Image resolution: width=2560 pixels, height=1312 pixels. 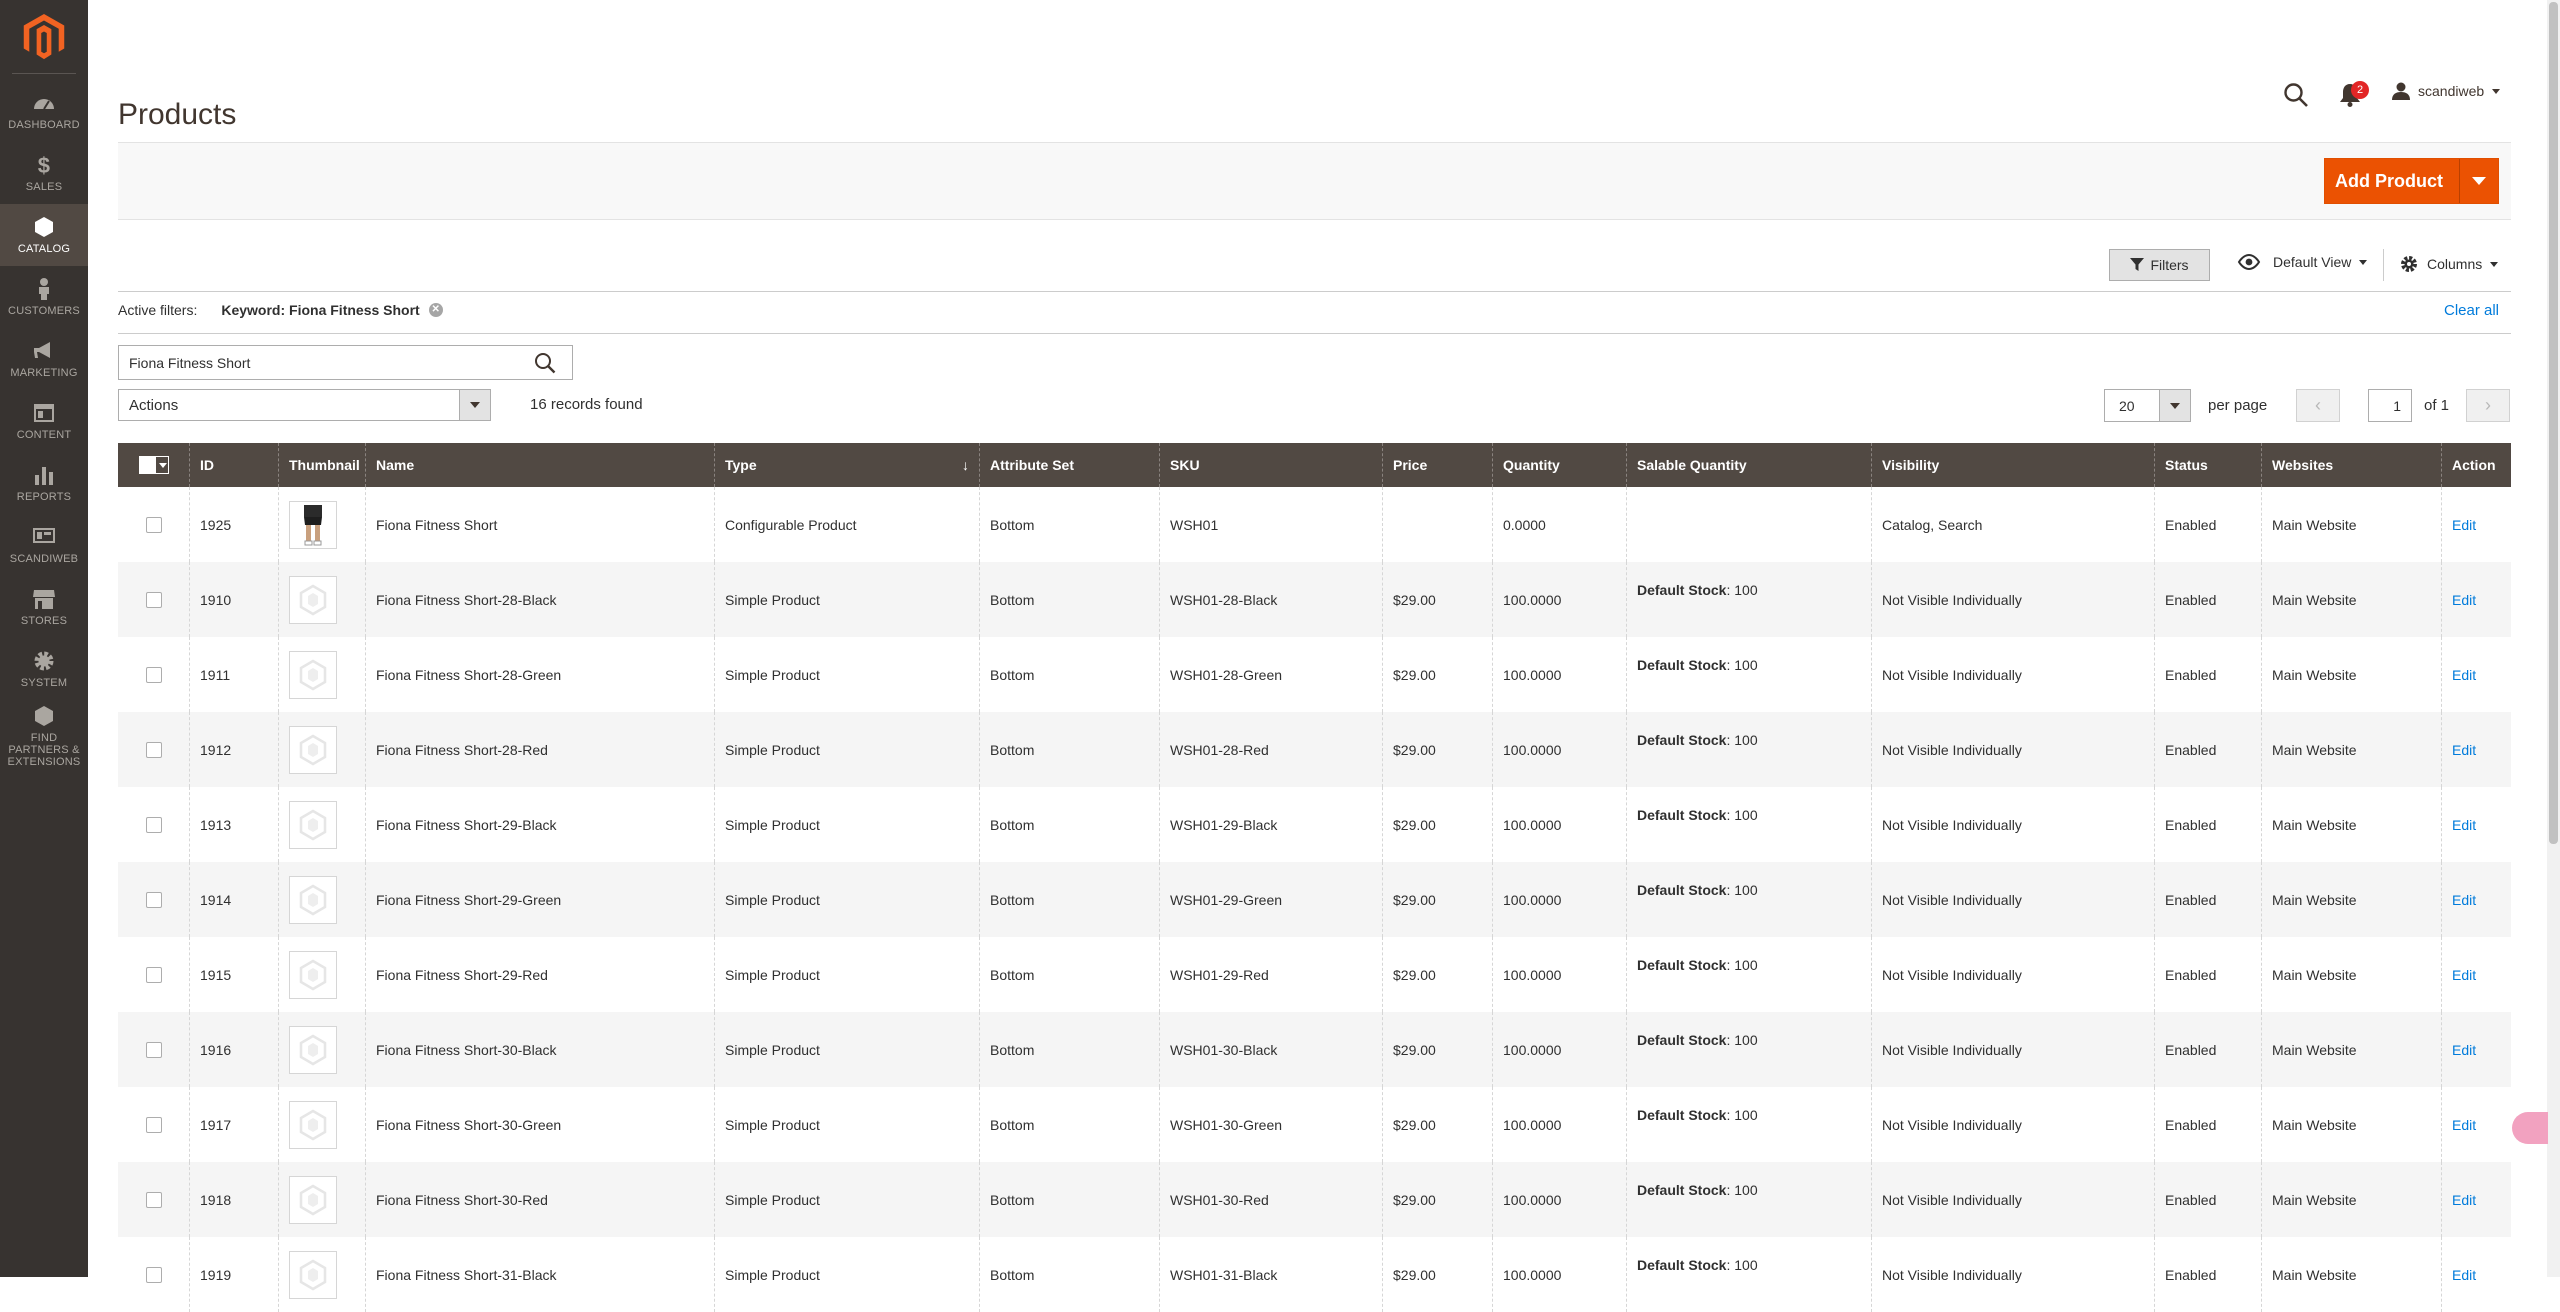 I want to click on user-menu: scandiweb, so click(x=2446, y=91).